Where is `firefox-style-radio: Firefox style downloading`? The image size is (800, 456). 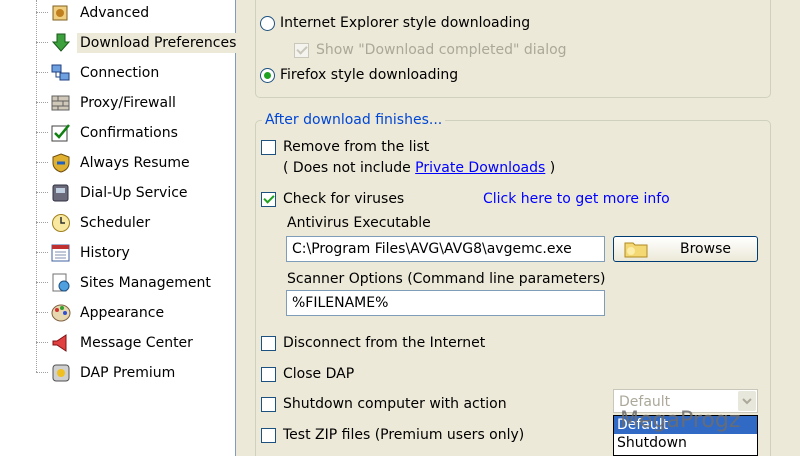
firefox-style-radio: Firefox style downloading is located at coordinates (359, 75).